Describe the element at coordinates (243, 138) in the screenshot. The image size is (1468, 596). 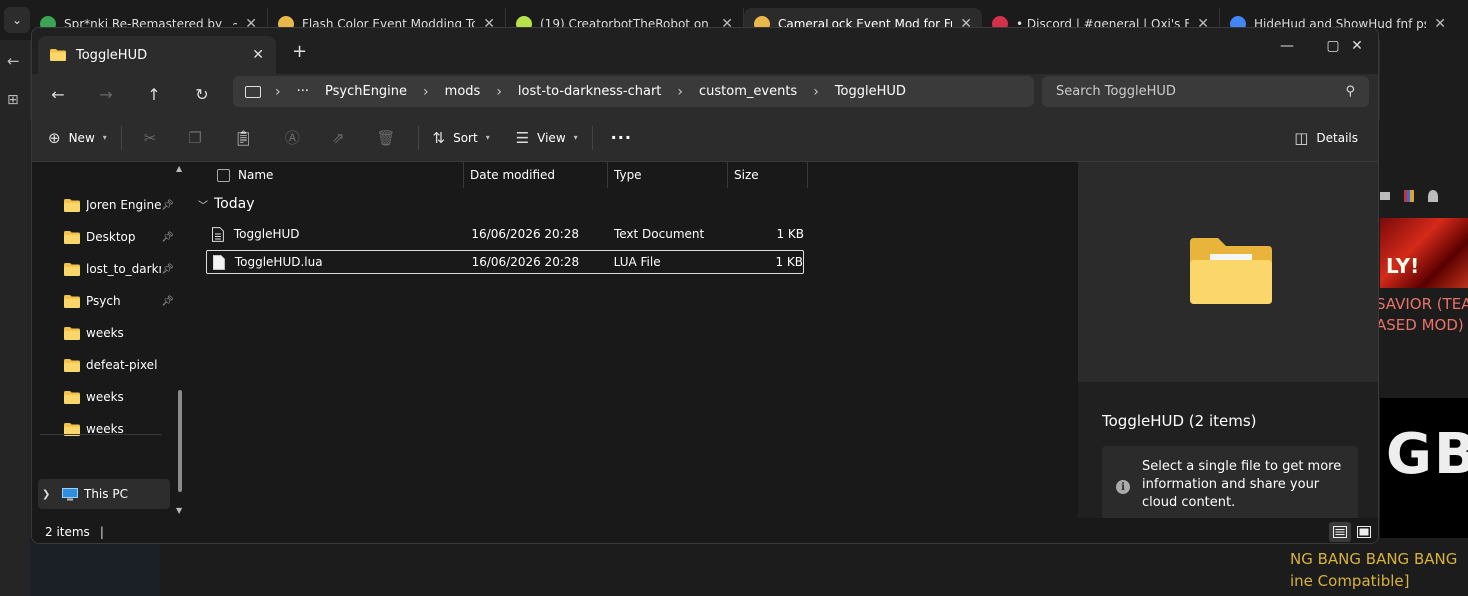
I see `paste-button: 📋︎` at that location.